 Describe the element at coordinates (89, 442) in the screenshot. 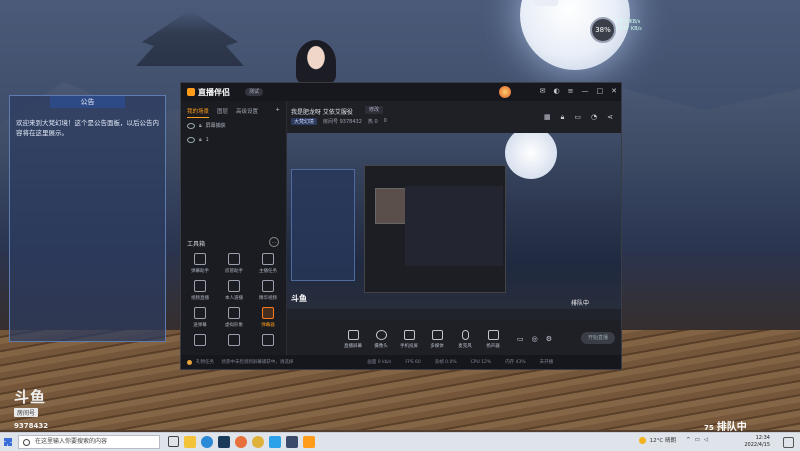

I see `taskbar-search-input: 在这里输入你要搜索的内容` at that location.